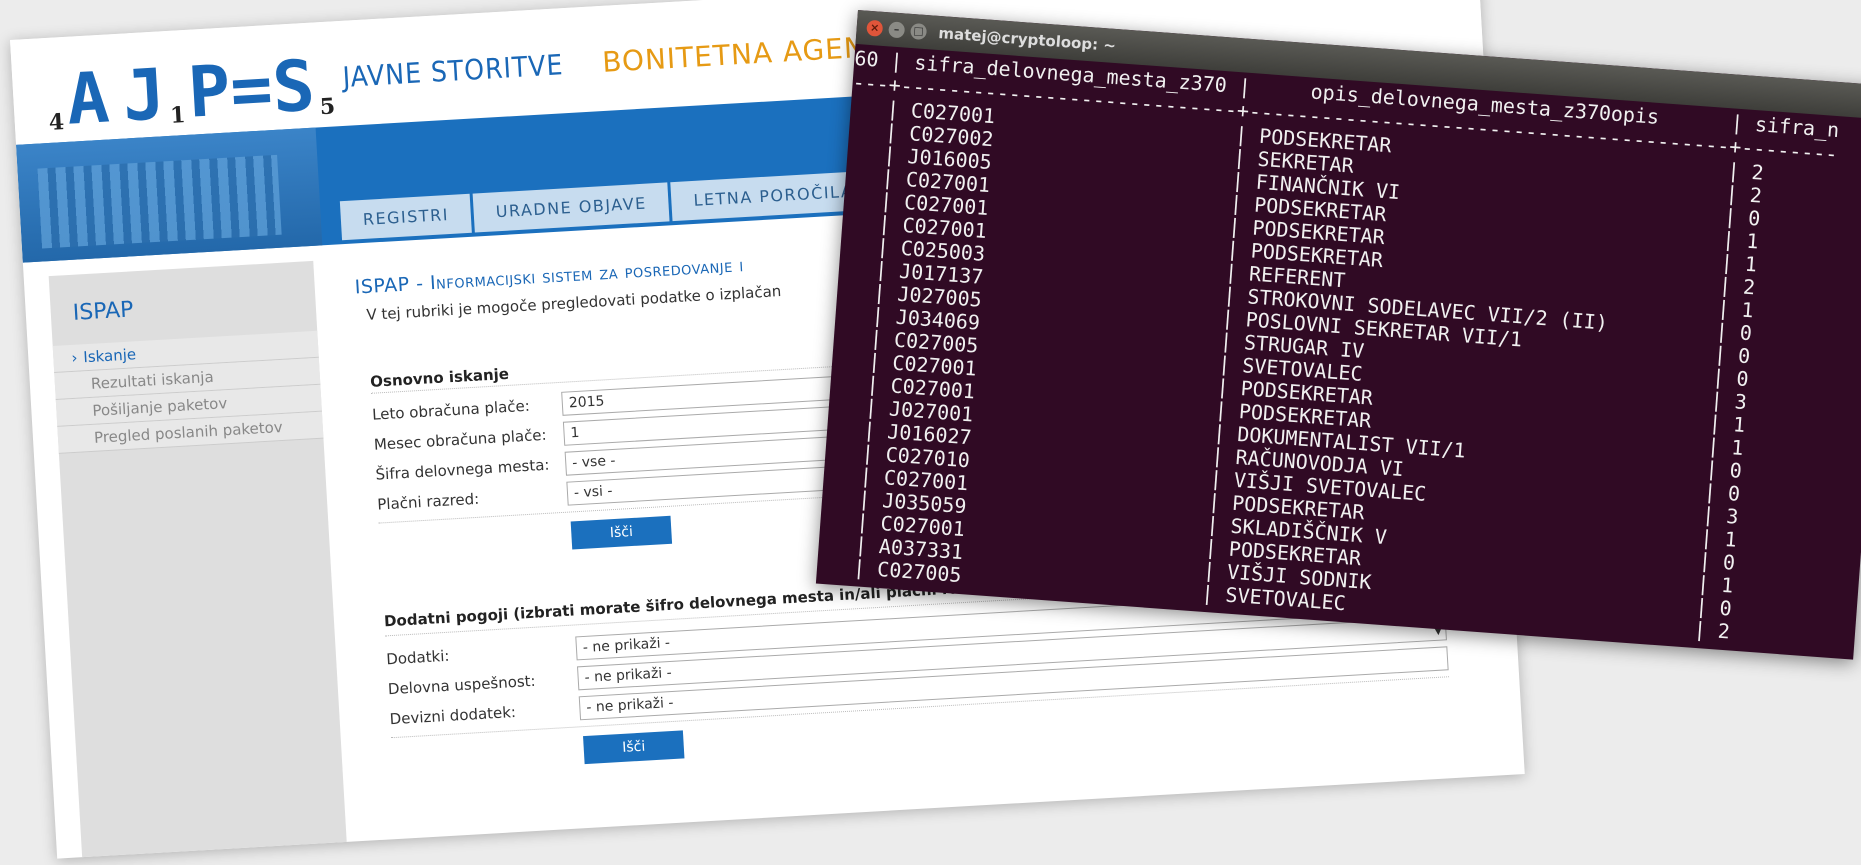  Describe the element at coordinates (897, 30) in the screenshot. I see `minimize-icon: –` at that location.